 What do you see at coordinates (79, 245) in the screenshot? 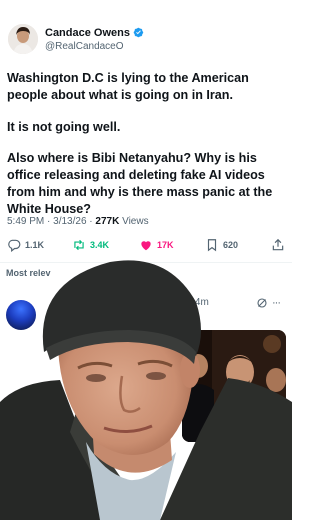
I see `repost-icon` at bounding box center [79, 245].